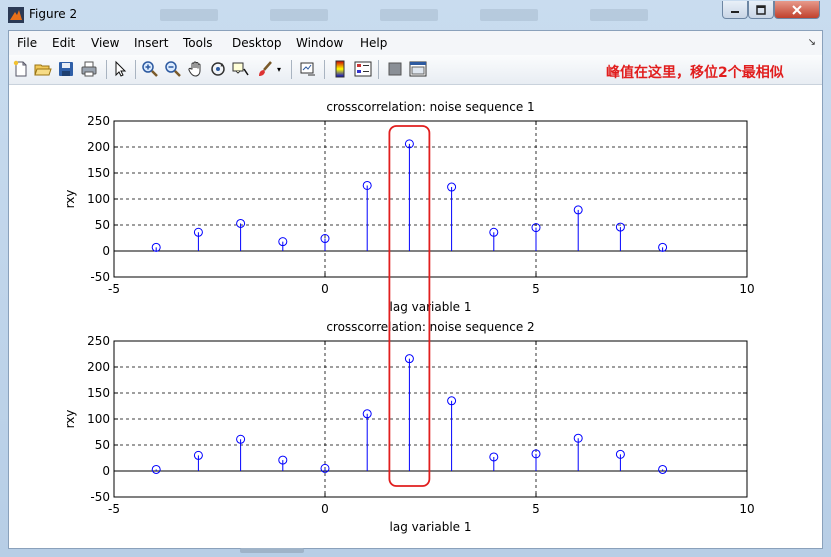  I want to click on show-plot-tools-icon, so click(418, 69).